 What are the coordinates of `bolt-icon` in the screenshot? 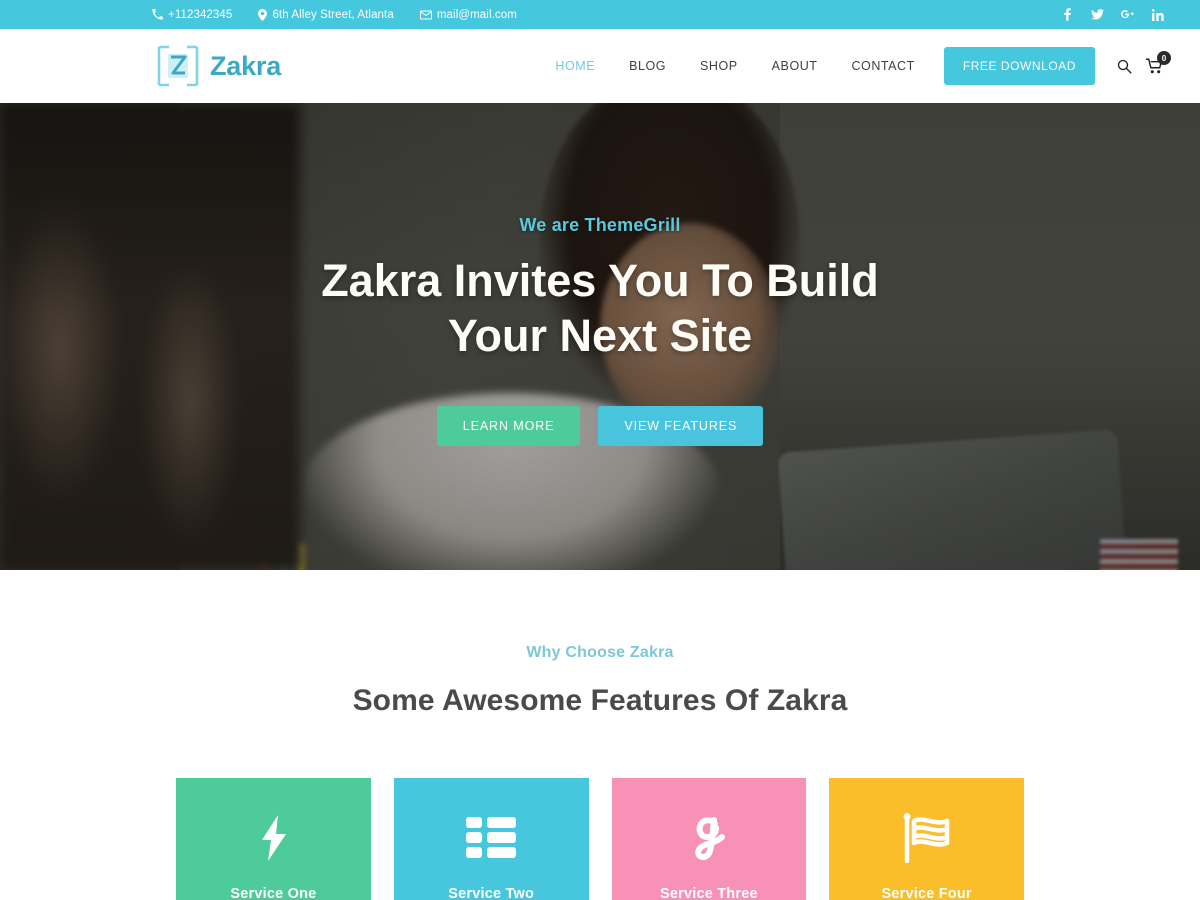 It's located at (273, 838).